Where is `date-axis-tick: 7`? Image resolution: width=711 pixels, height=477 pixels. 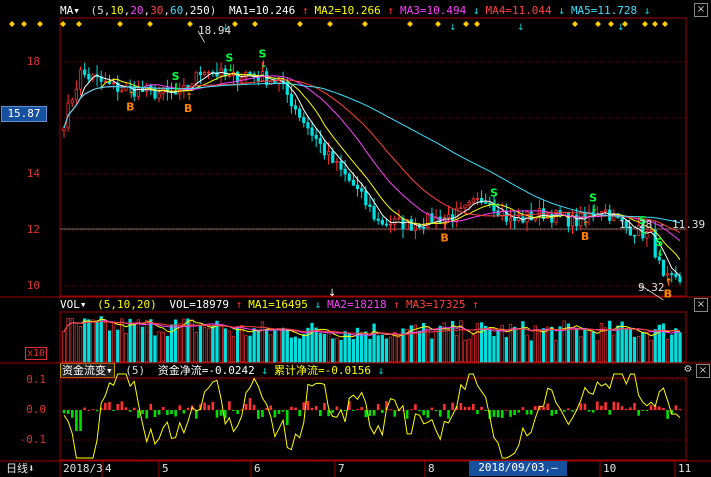 date-axis-tick: 7 is located at coordinates (341, 468).